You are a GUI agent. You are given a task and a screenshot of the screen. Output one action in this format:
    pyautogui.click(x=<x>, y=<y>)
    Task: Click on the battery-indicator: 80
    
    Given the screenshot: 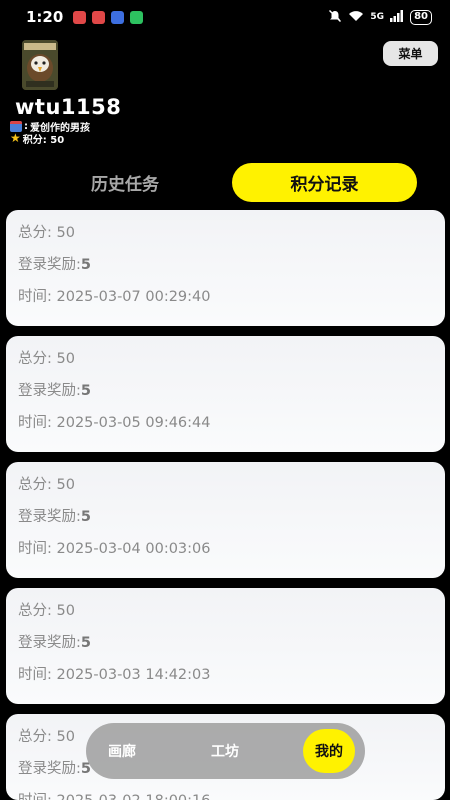 What is the action you would take?
    pyautogui.click(x=421, y=17)
    